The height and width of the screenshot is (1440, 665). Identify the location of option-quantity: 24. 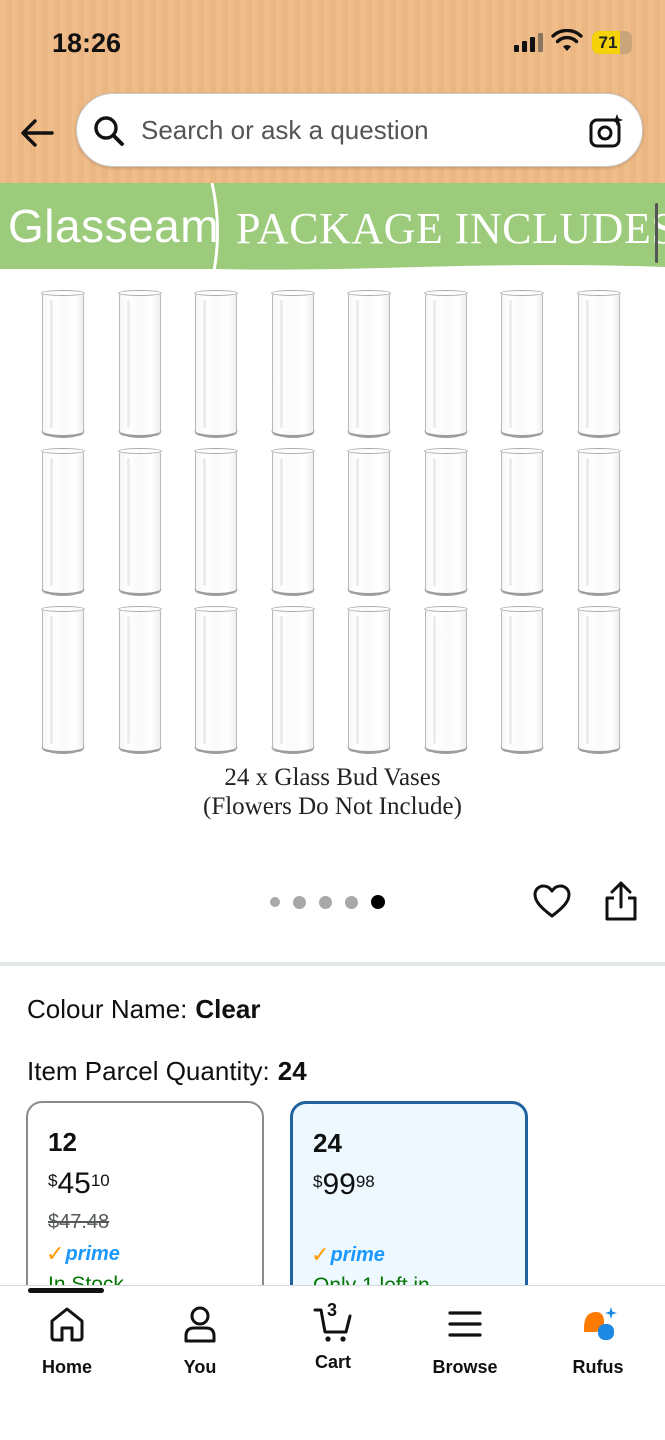
(327, 1143).